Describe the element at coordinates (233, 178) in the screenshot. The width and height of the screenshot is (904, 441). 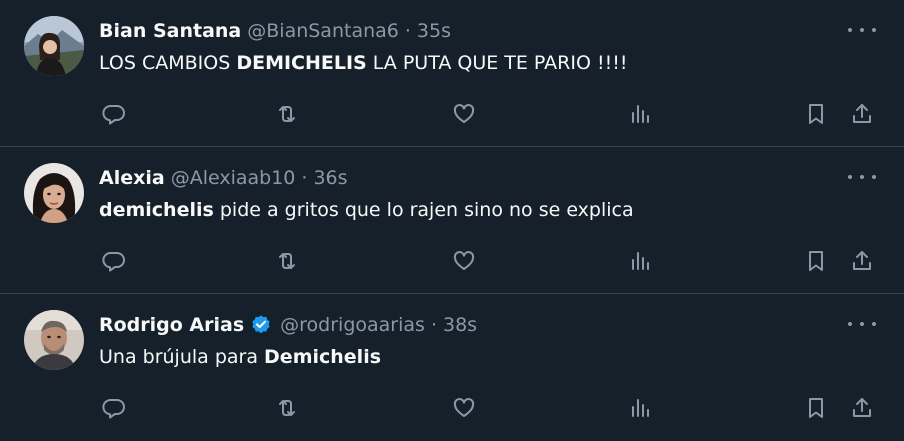
I see `author-handle: @Alexiaab10` at that location.